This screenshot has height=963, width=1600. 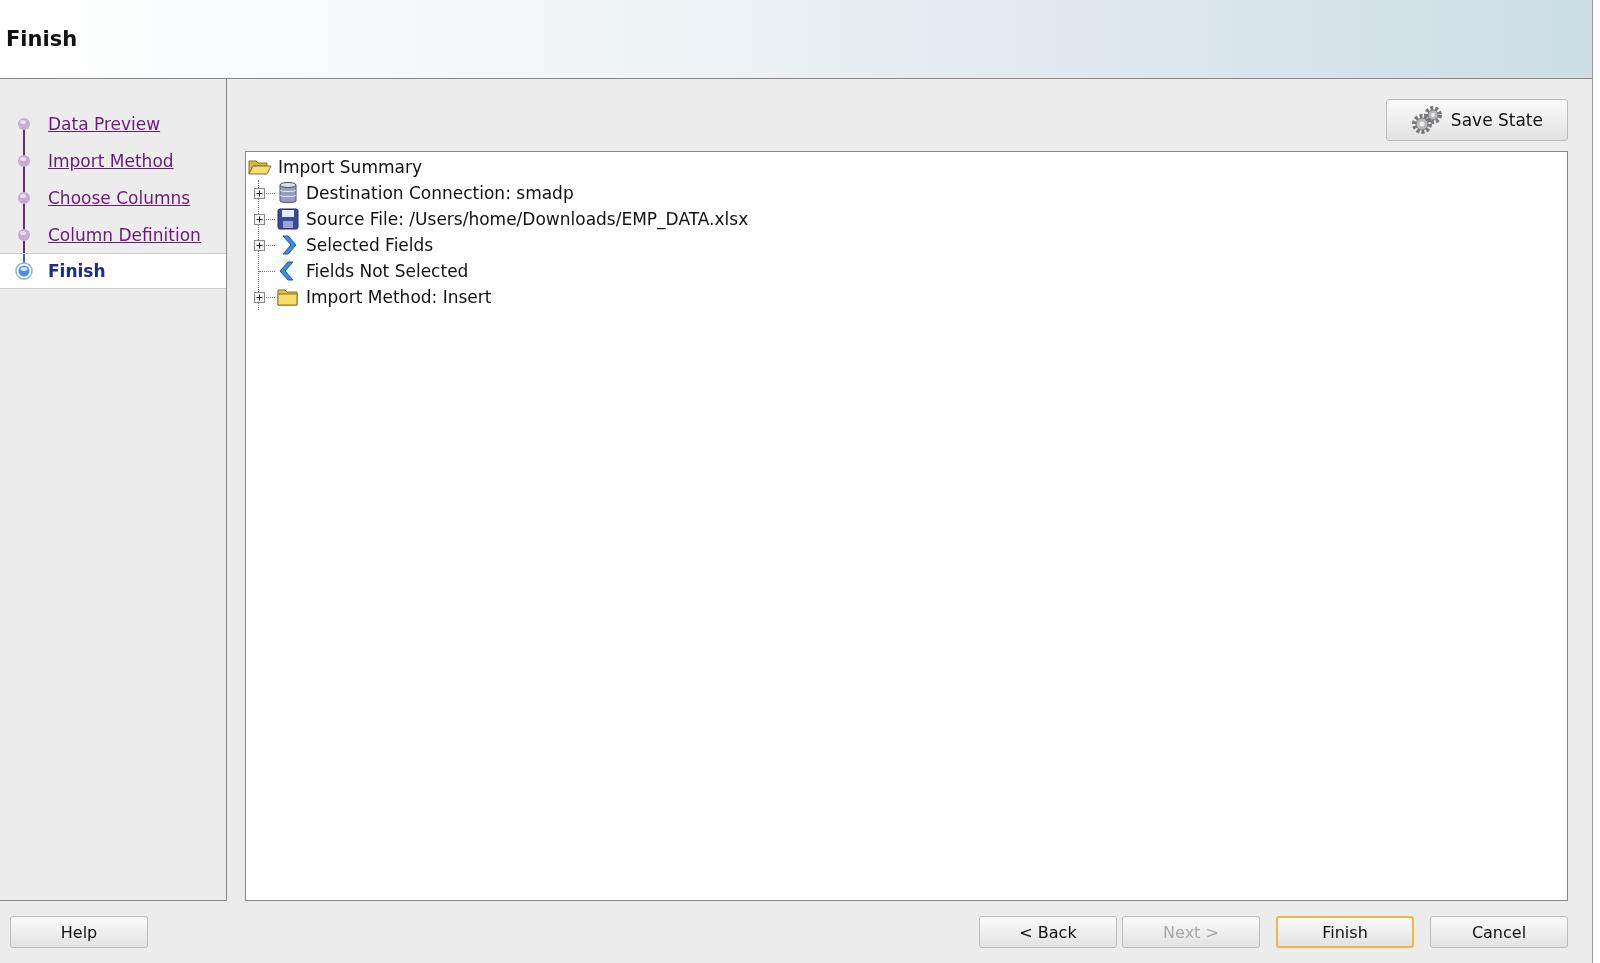 I want to click on step-label: Choose Columns, so click(x=119, y=197).